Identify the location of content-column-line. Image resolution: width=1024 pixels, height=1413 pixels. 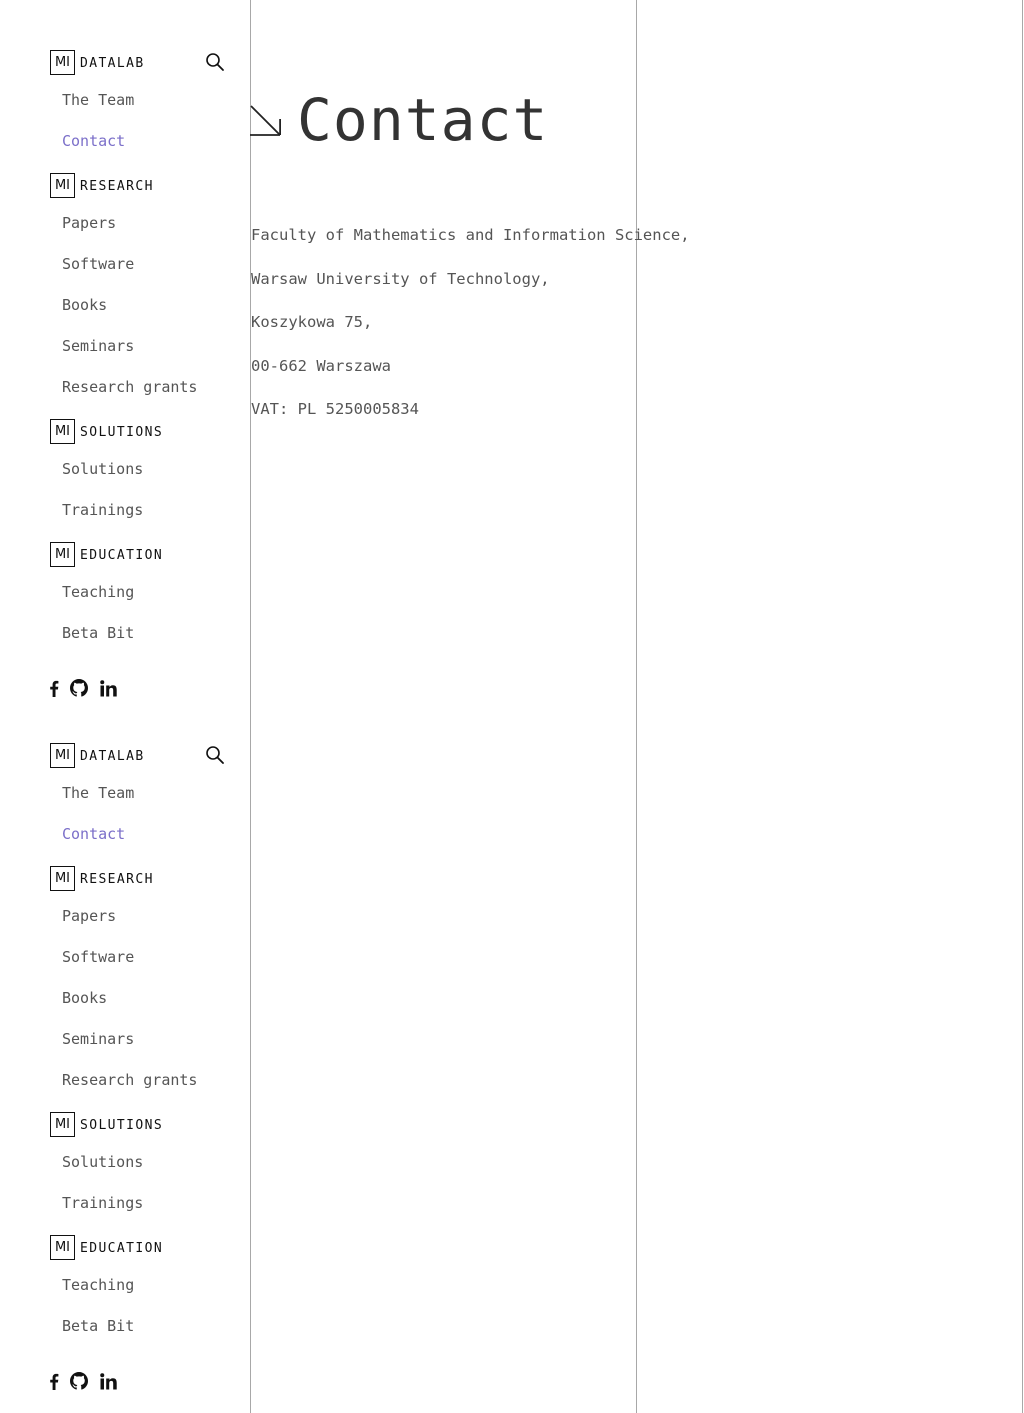
(636, 706).